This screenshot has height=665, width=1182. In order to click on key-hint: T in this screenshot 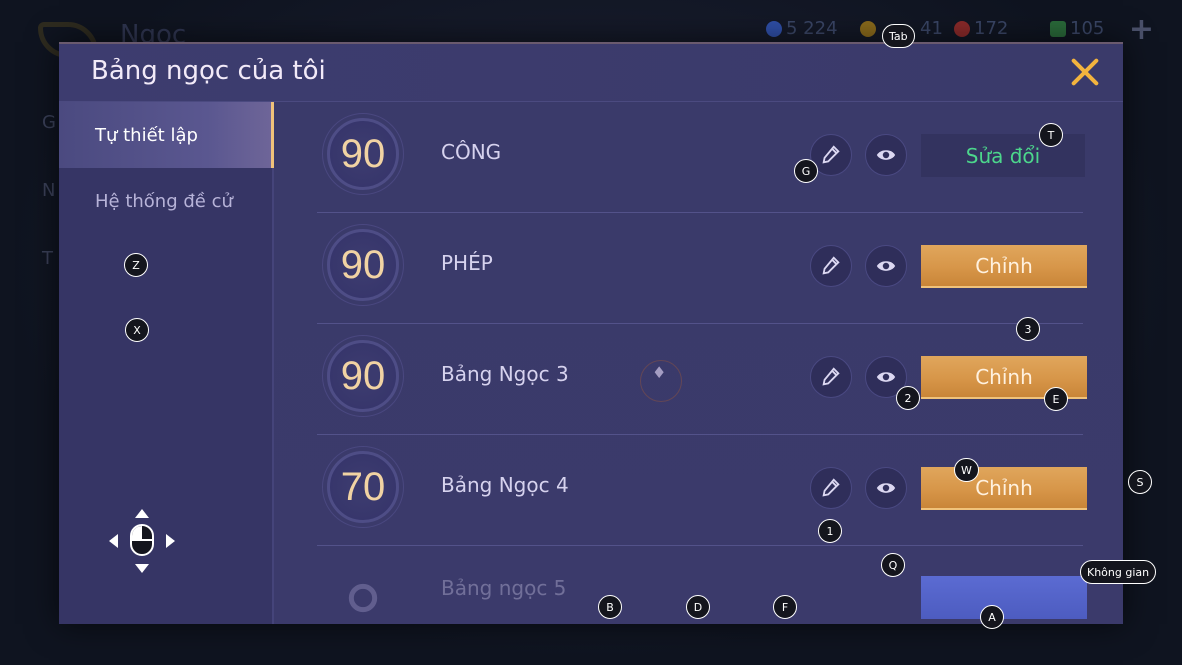, I will do `click(1051, 135)`.